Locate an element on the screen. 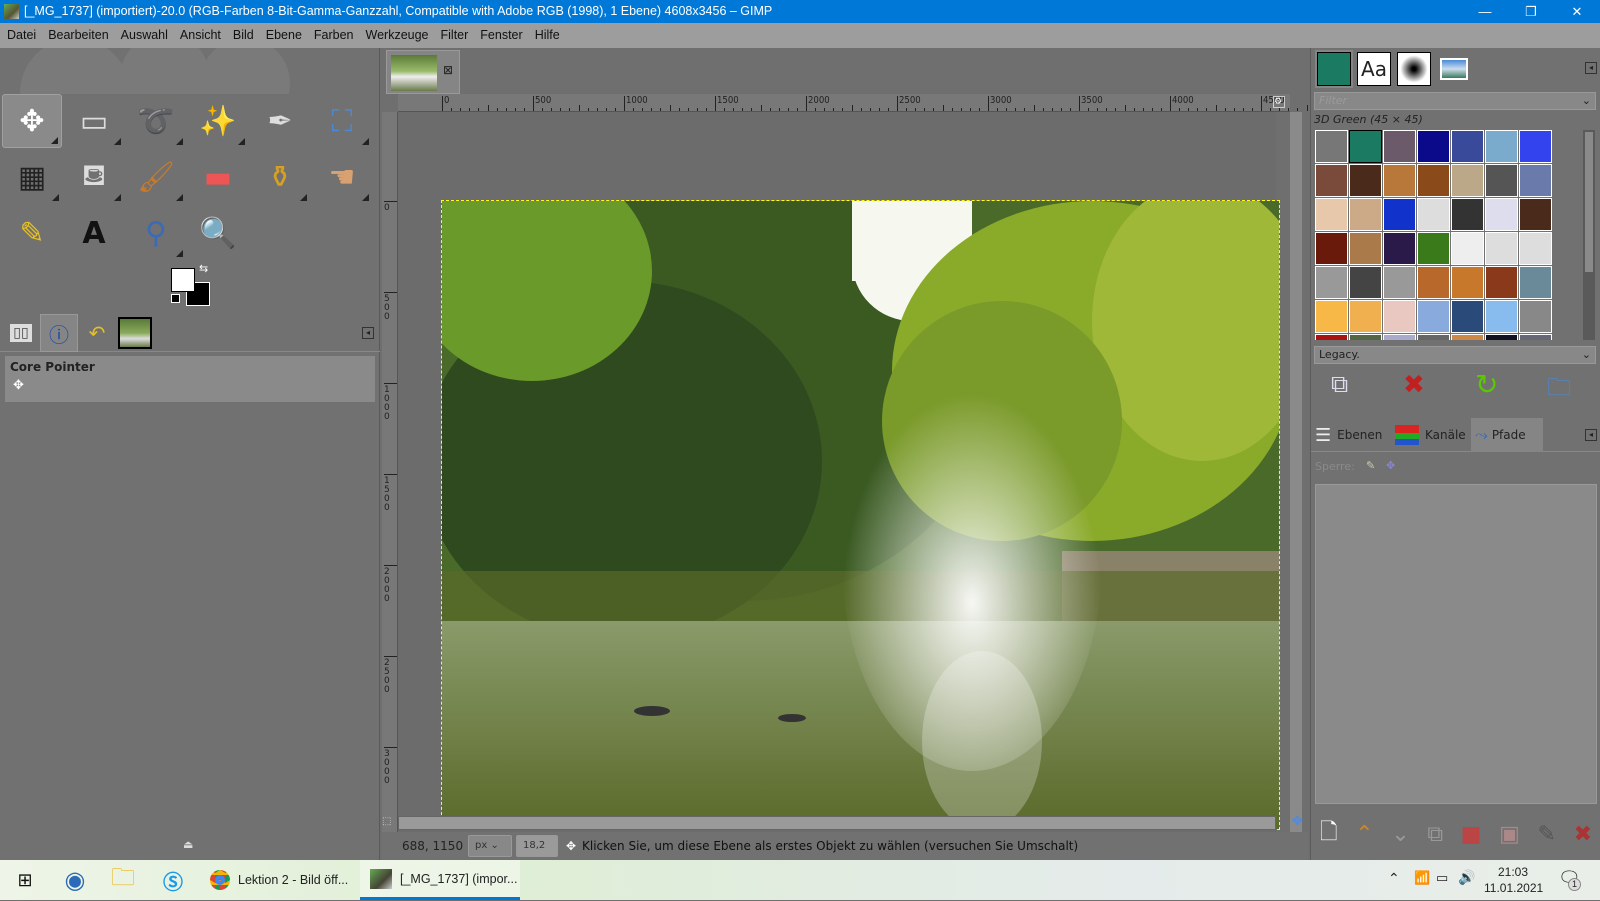 The width and height of the screenshot is (1600, 901). tool-crop: ⛶ is located at coordinates (342, 121).